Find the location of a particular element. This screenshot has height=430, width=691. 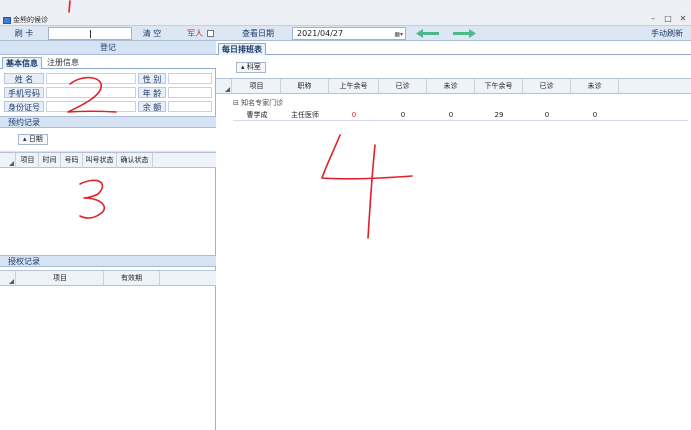

balance-field is located at coordinates (190, 106).